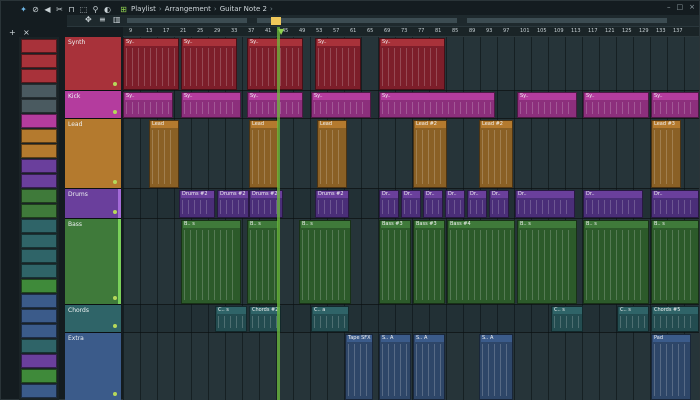  What do you see at coordinates (102, 19) in the screenshot?
I see `list-tool-icon: ≡` at bounding box center [102, 19].